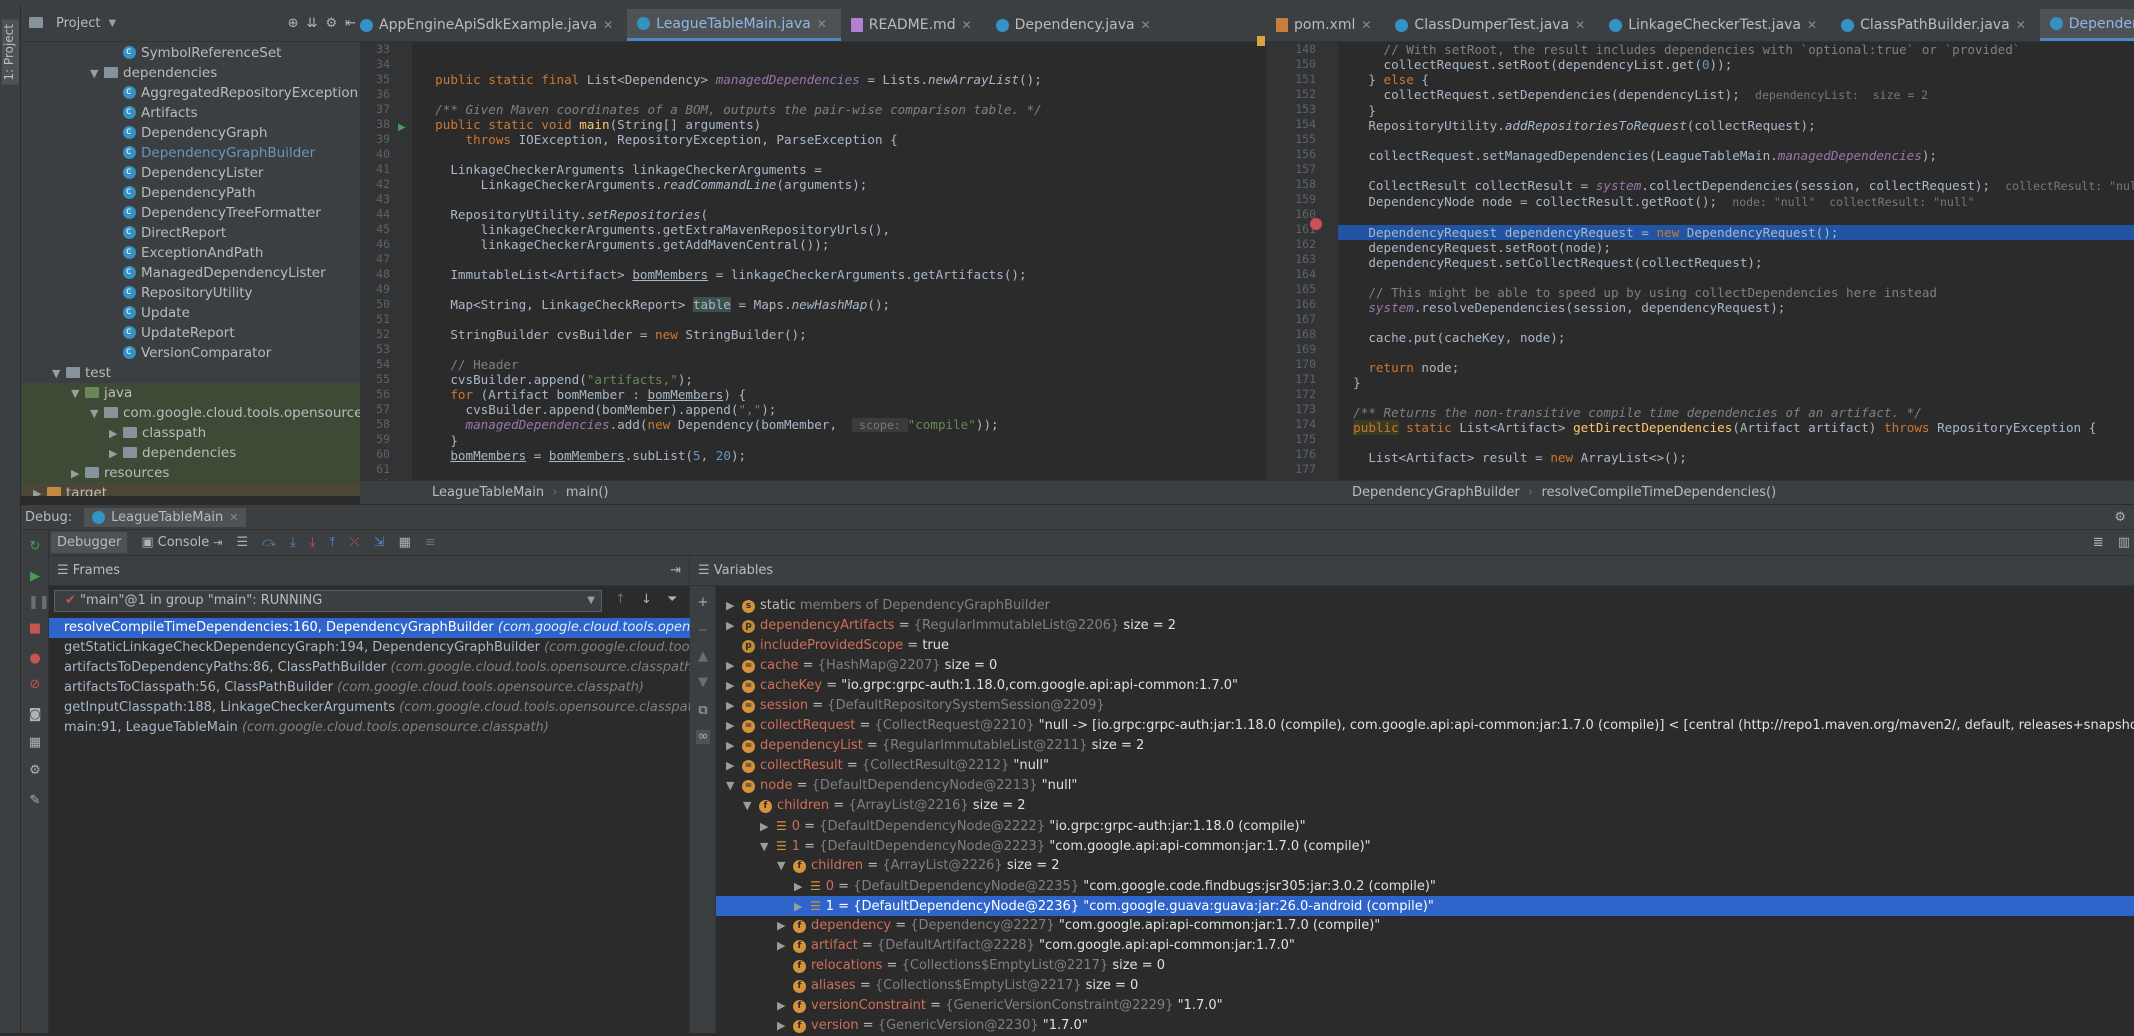 This screenshot has height=1036, width=2134. I want to click on tab-classdumpertest-java: ClassDumperTest.java ✕, so click(1492, 25).